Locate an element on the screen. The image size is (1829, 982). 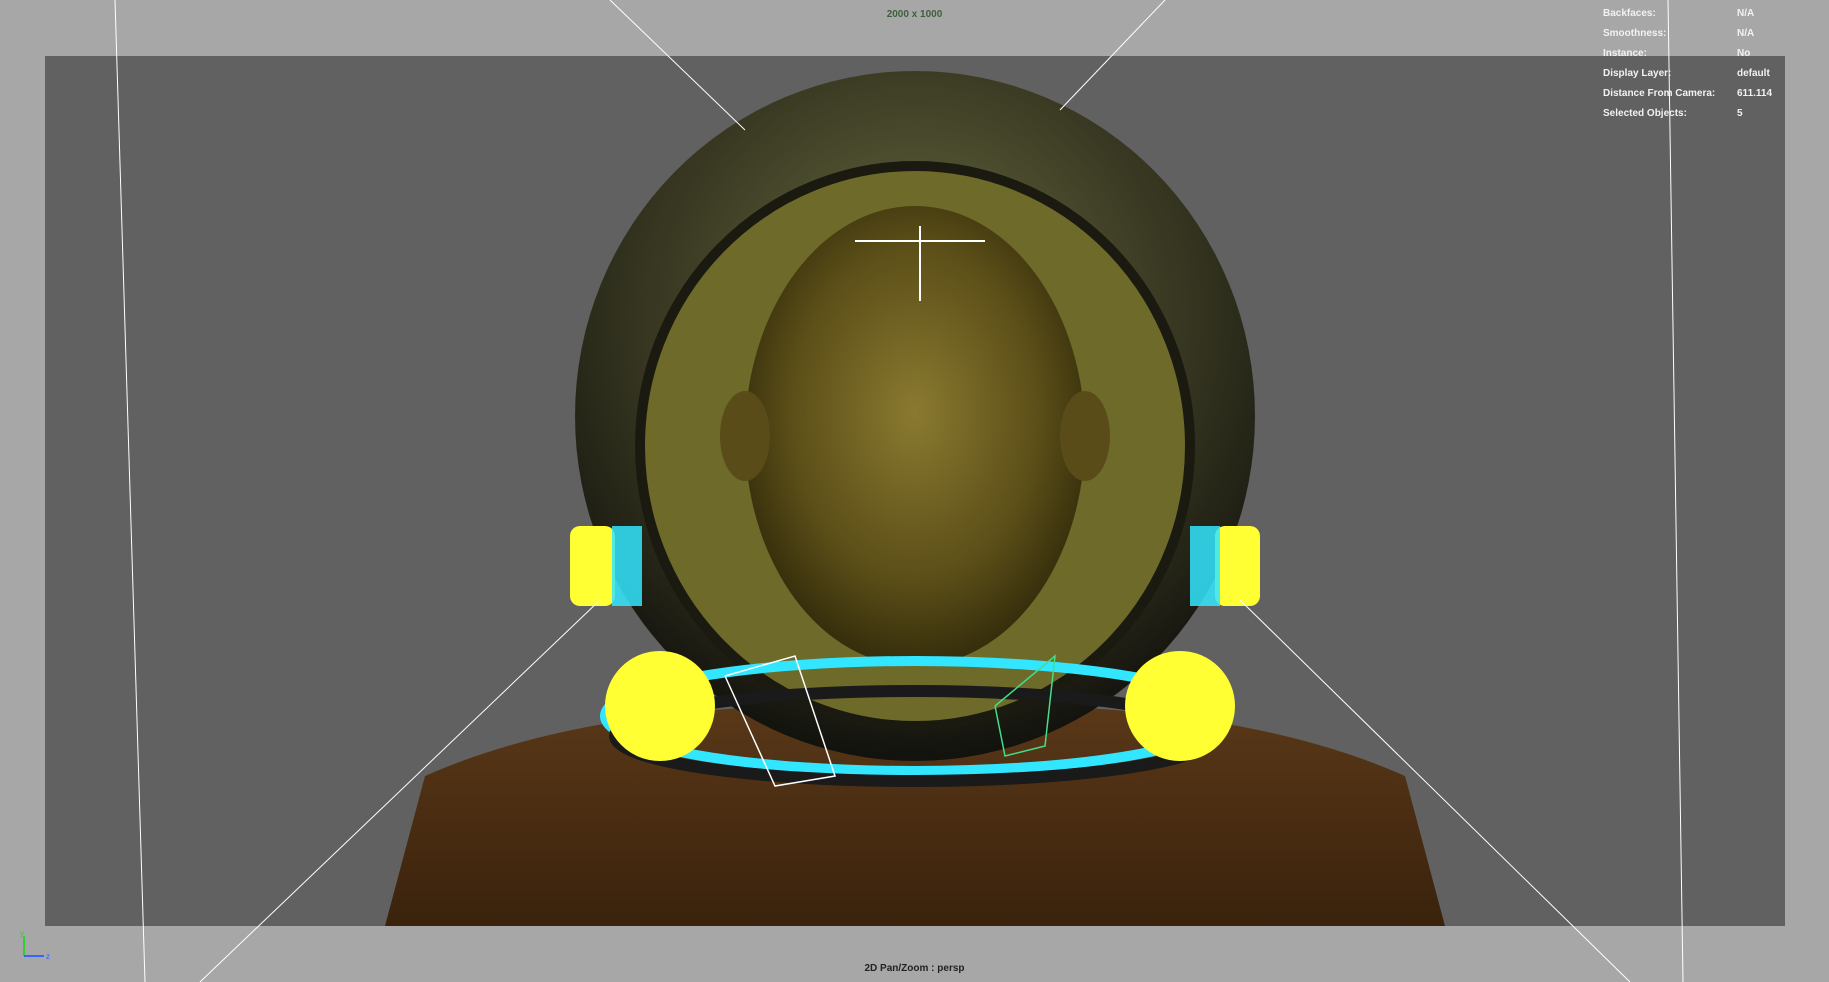
axis-z-label: z is located at coordinates (48, 956).